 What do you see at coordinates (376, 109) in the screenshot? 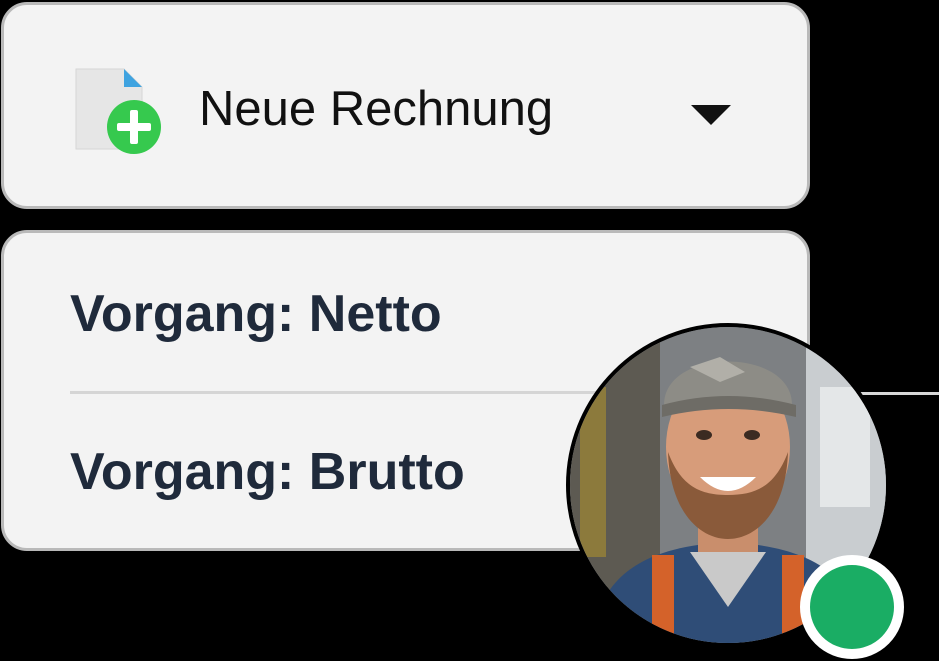
I see `new-invoice-label: Neue Rechnung` at bounding box center [376, 109].